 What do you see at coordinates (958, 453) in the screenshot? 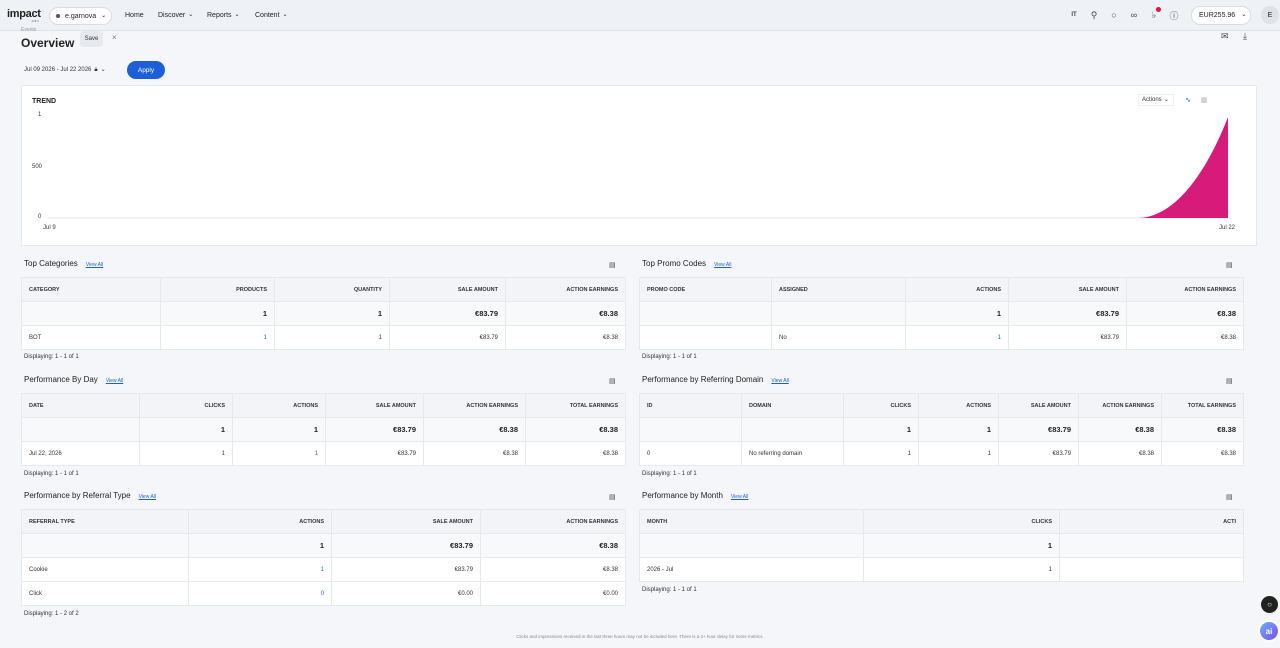
I see `table-cell: 1` at bounding box center [958, 453].